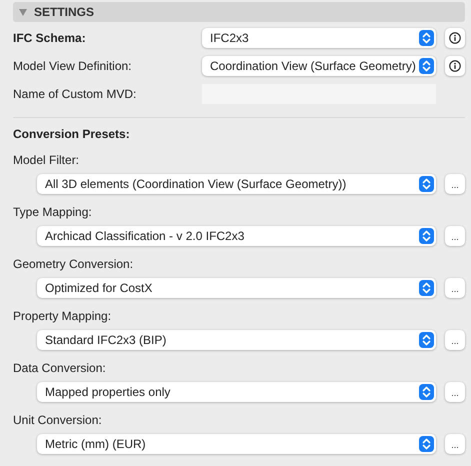 The width and height of the screenshot is (471, 466). I want to click on field-label: Name of Custom MVD:, so click(75, 94).